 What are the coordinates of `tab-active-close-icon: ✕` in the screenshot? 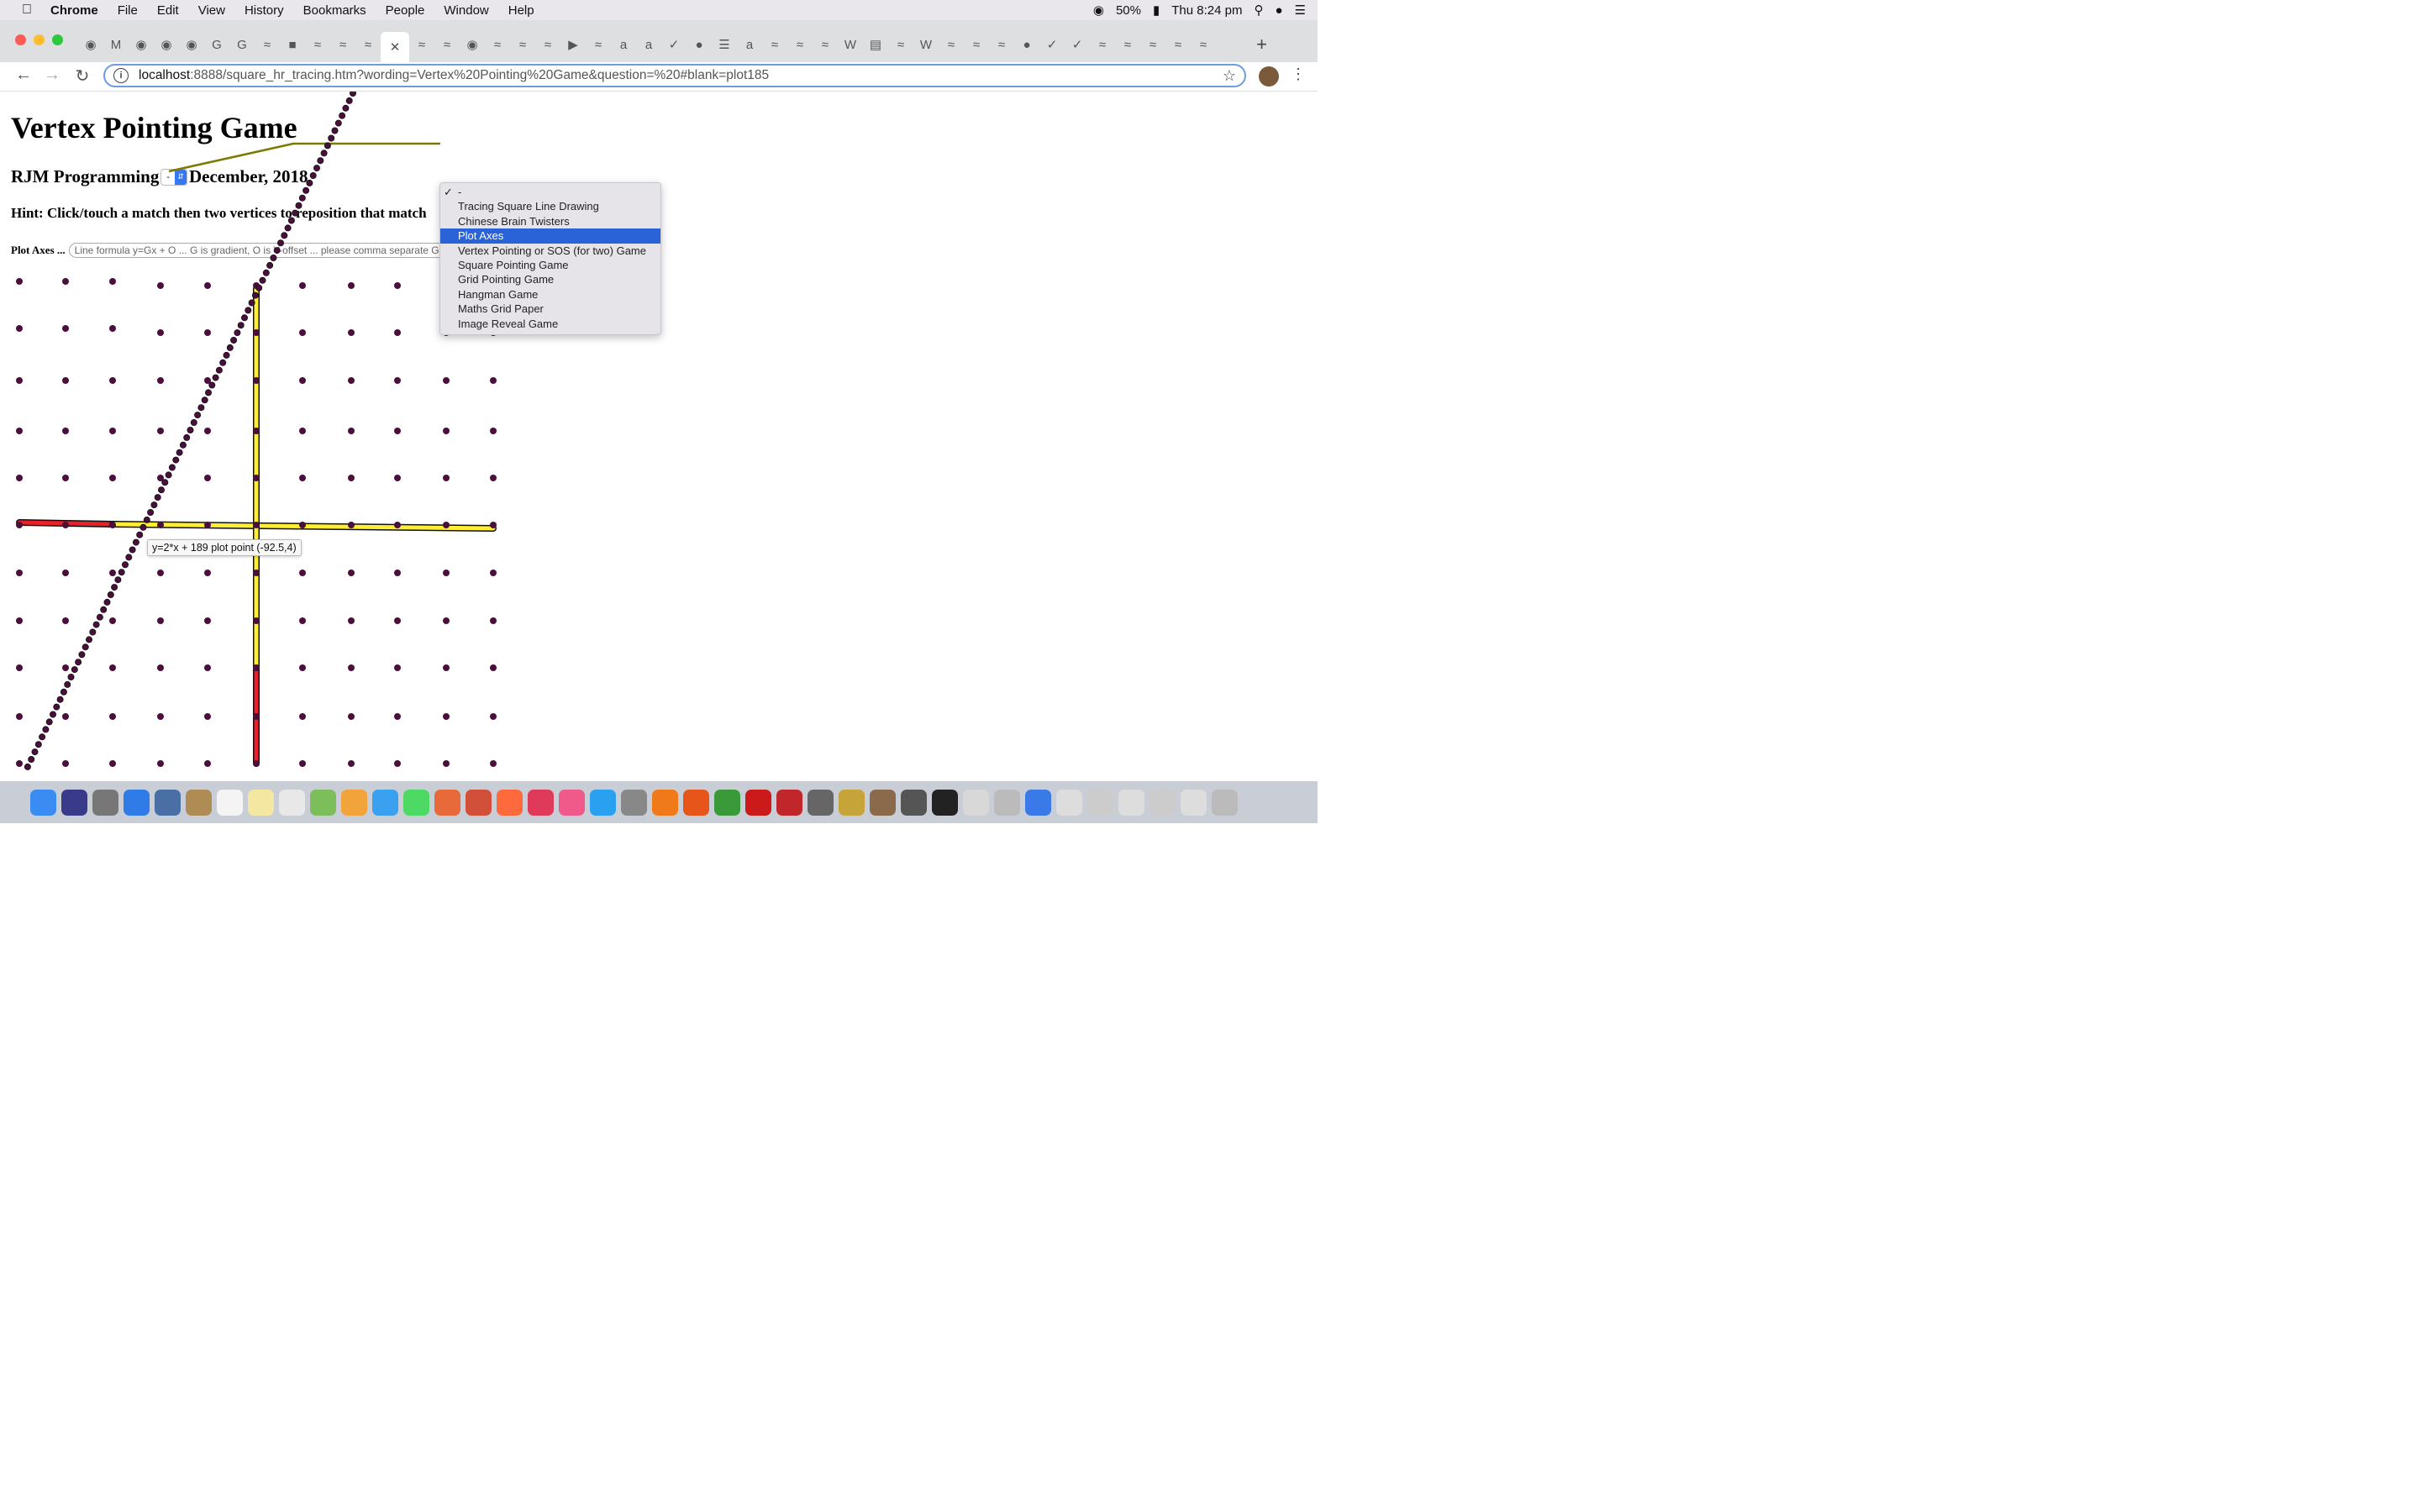 It's located at (395, 47).